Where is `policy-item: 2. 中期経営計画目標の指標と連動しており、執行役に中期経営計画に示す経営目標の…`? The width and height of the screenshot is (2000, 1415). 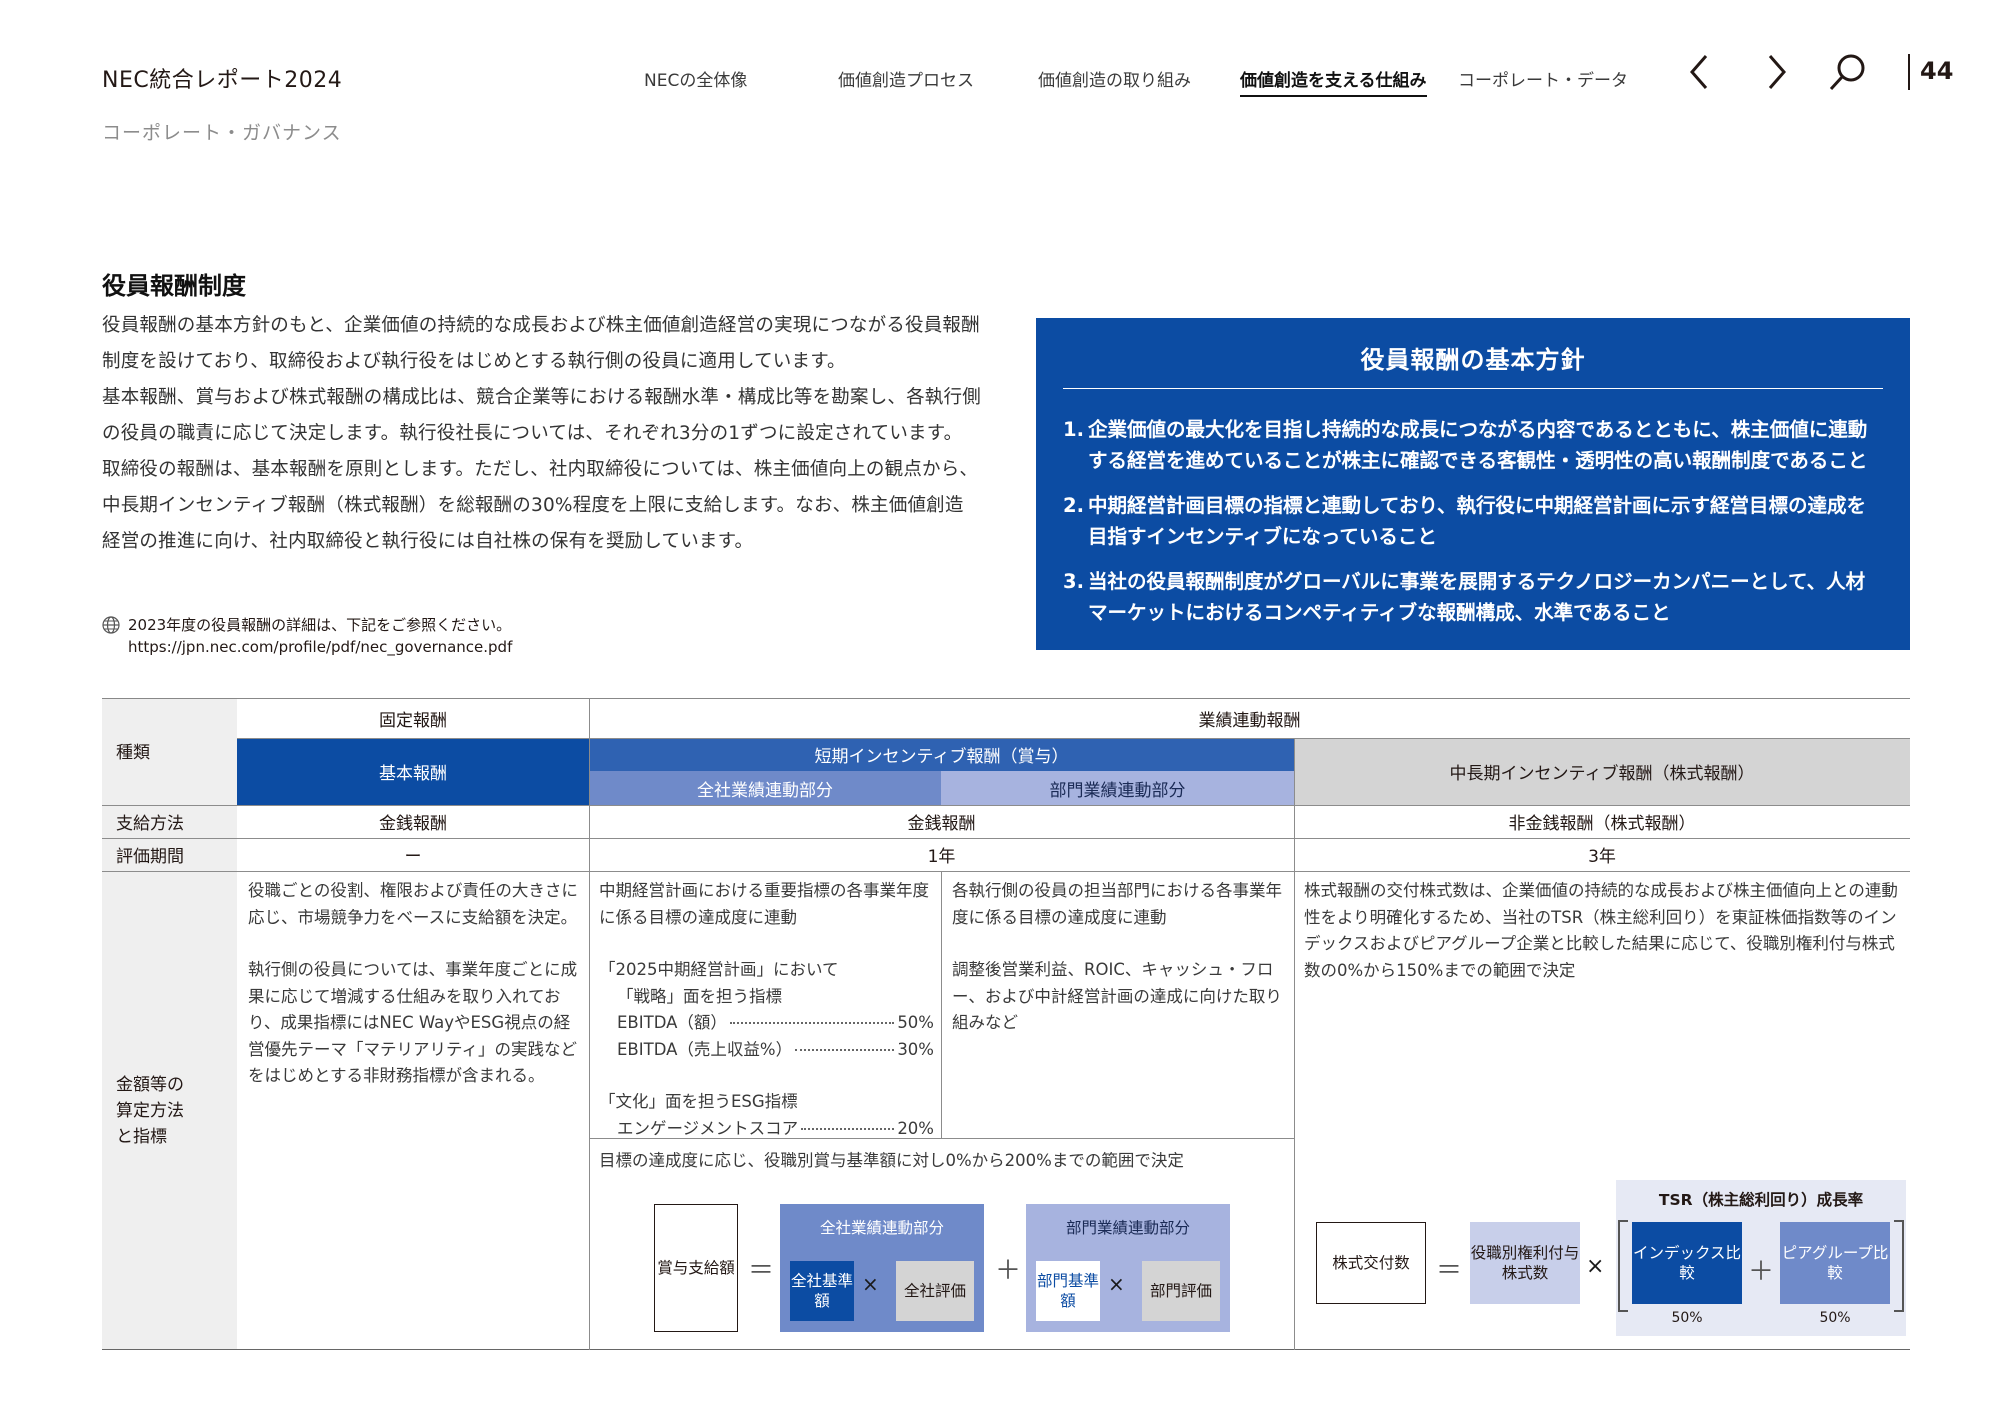
policy-item: 2. 中期経営計画目標の指標と連動しており、執行役に中期経営計画に示す経営目標の… is located at coordinates (1473, 521).